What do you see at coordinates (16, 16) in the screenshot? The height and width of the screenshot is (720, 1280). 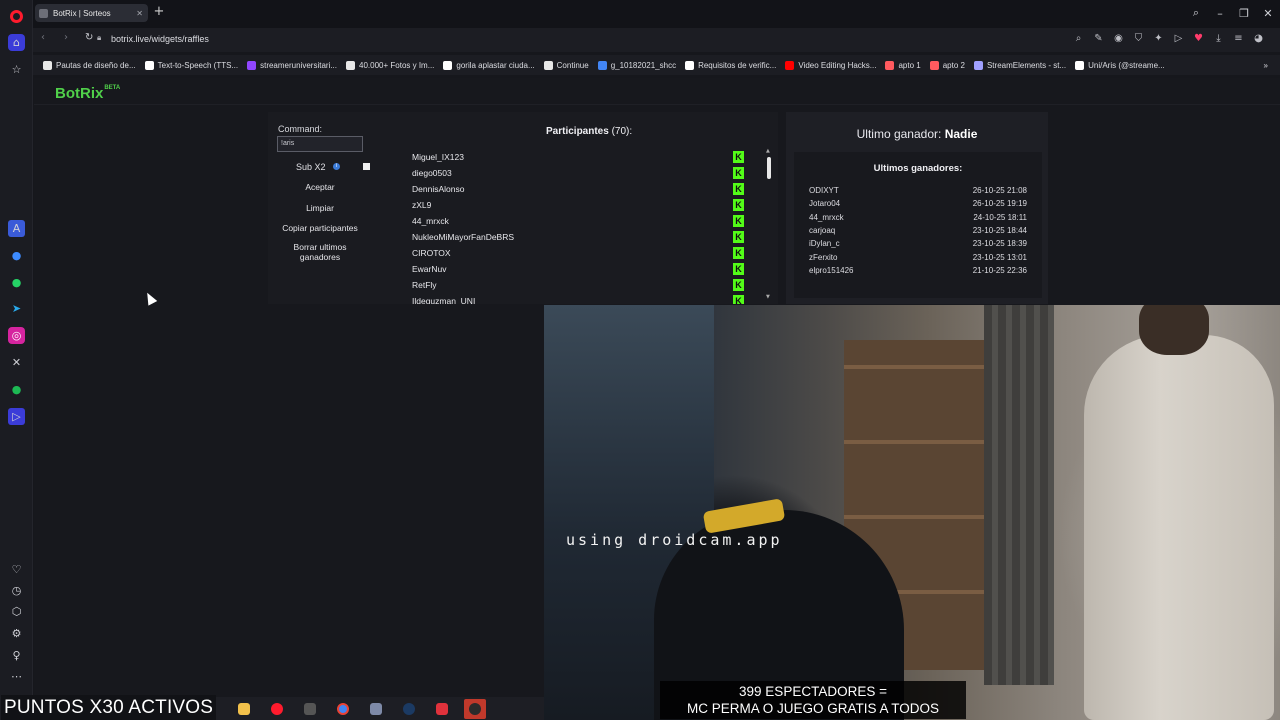 I see `opera-logo-icon` at bounding box center [16, 16].